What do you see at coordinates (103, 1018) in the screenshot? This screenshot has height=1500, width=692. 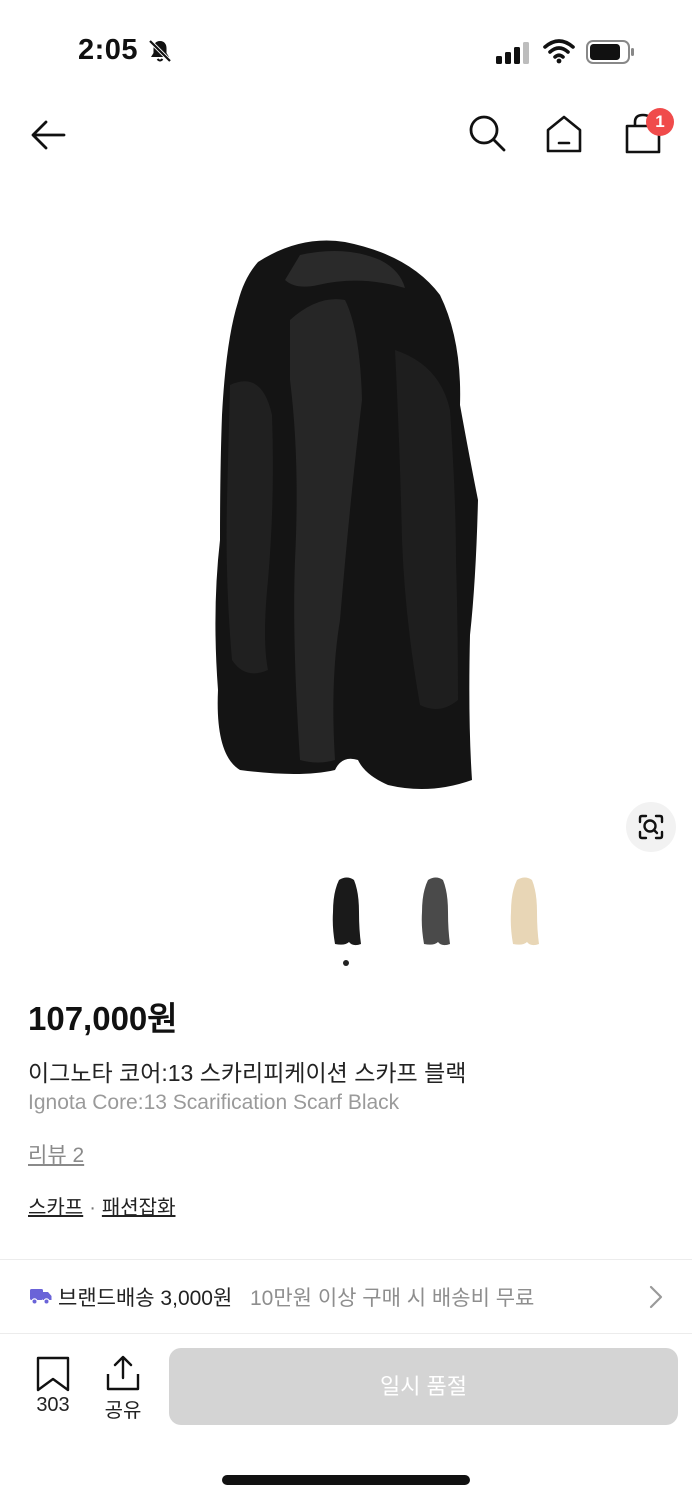 I see `product-price: 107,000원` at bounding box center [103, 1018].